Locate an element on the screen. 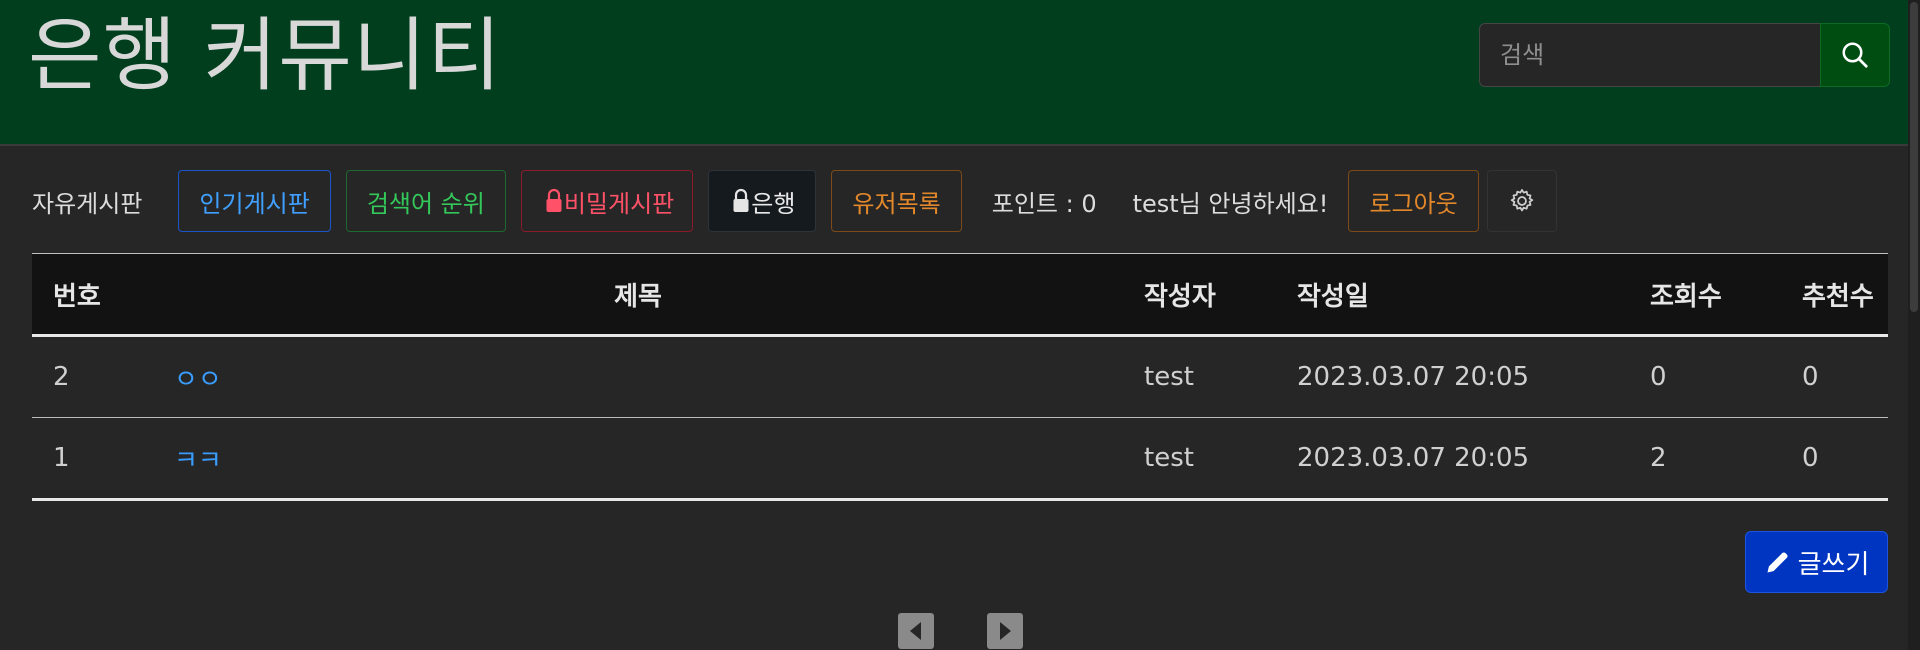 The width and height of the screenshot is (1920, 650). cell-title: ㅇㅇ is located at coordinates (638, 377).